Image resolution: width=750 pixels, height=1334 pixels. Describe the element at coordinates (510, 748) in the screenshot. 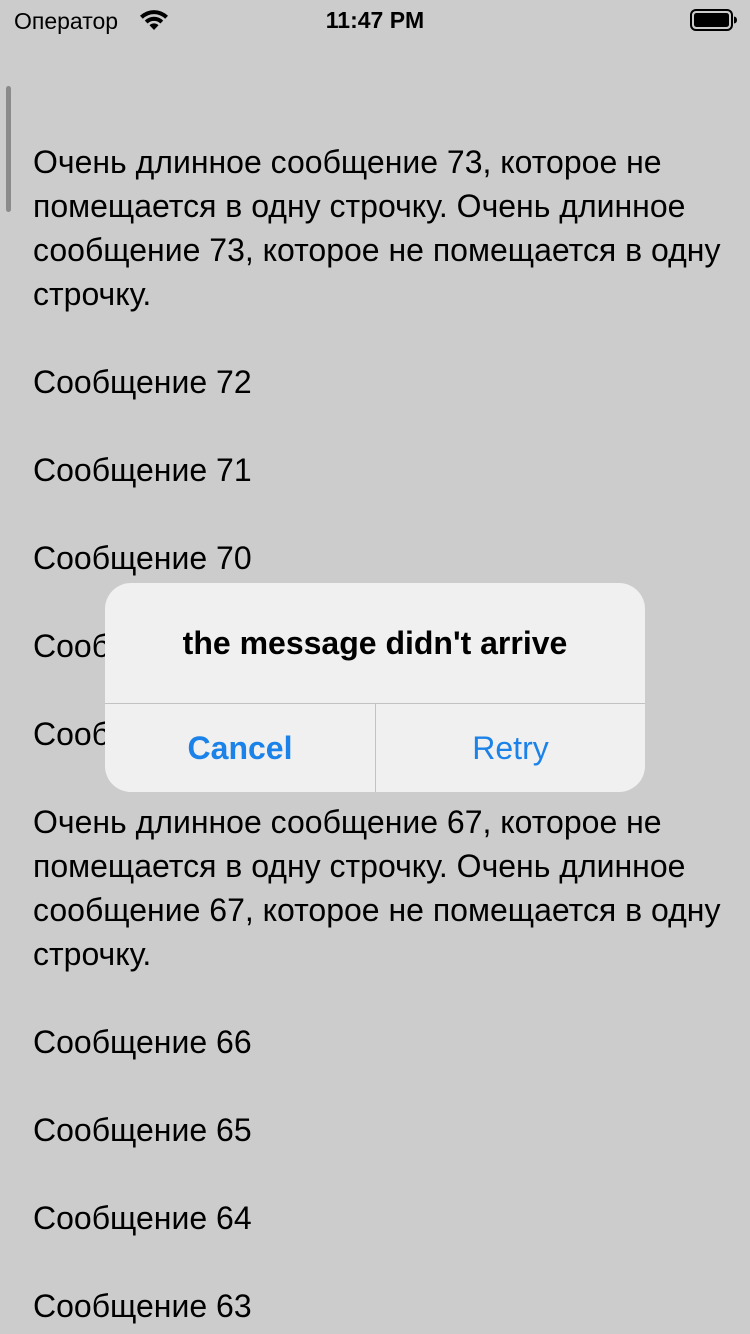

I see `retry-button: Retry` at that location.